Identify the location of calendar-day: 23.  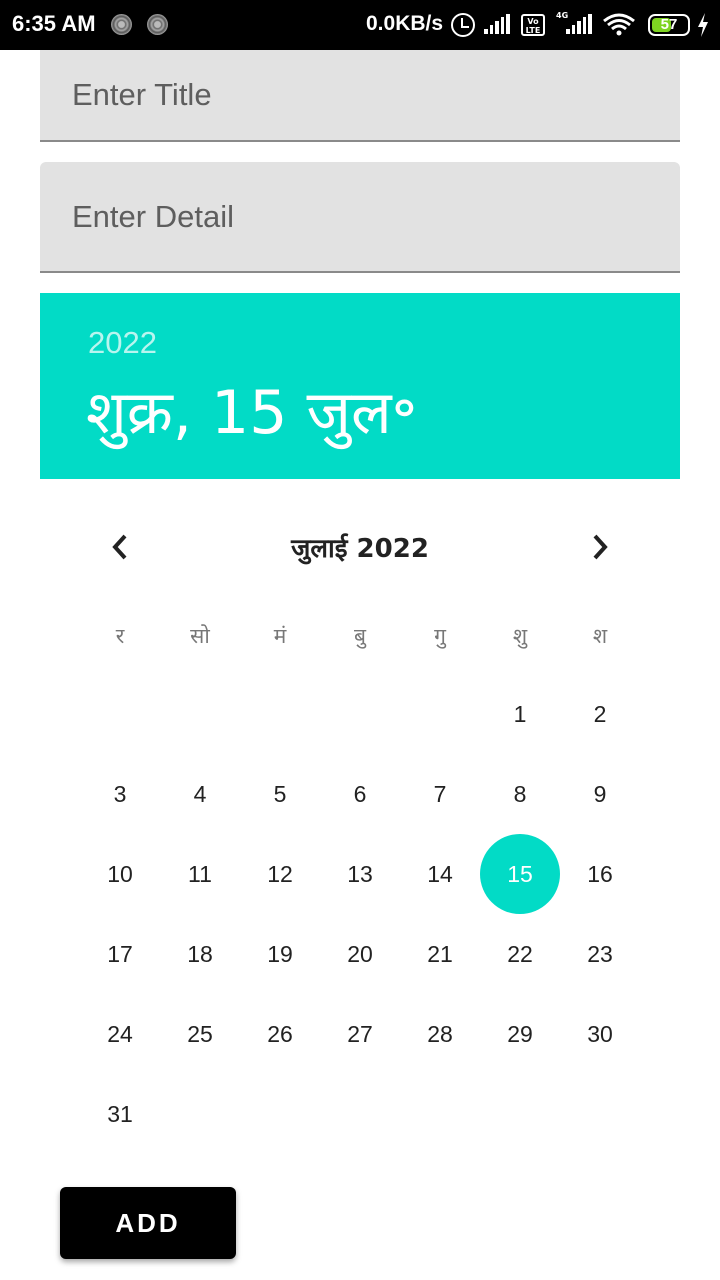
(600, 954).